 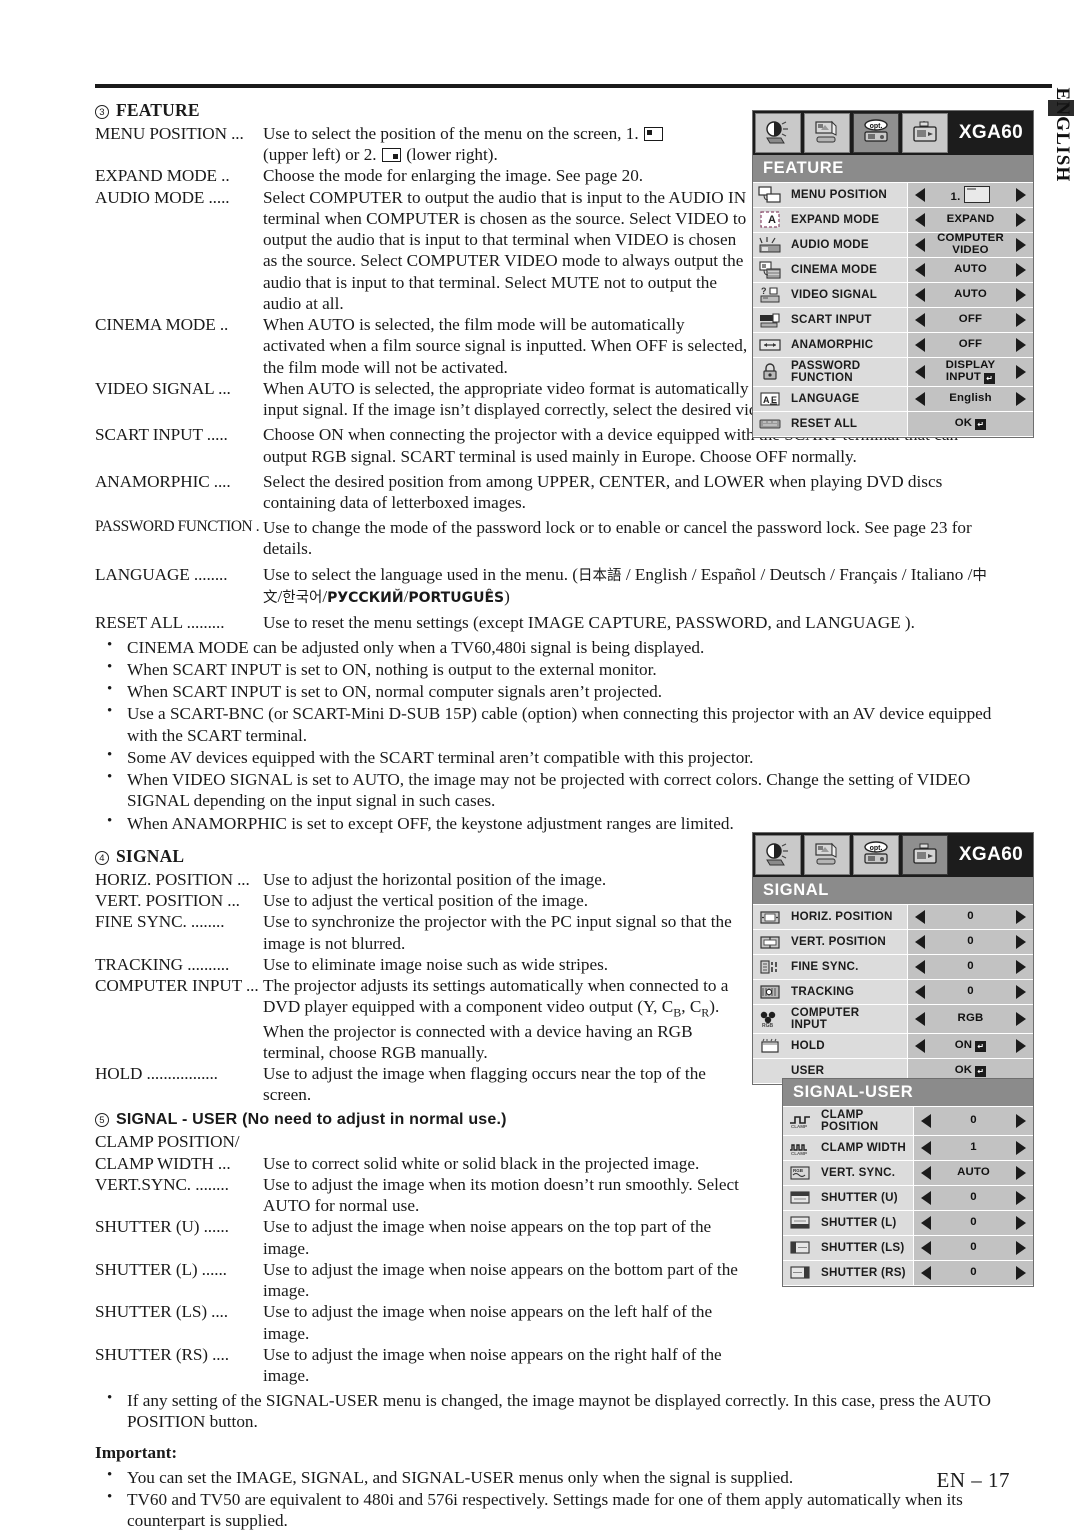 I want to click on osd-row-computer-input: RGB COMPUTER INPUT RGB, so click(x=893, y=1019).